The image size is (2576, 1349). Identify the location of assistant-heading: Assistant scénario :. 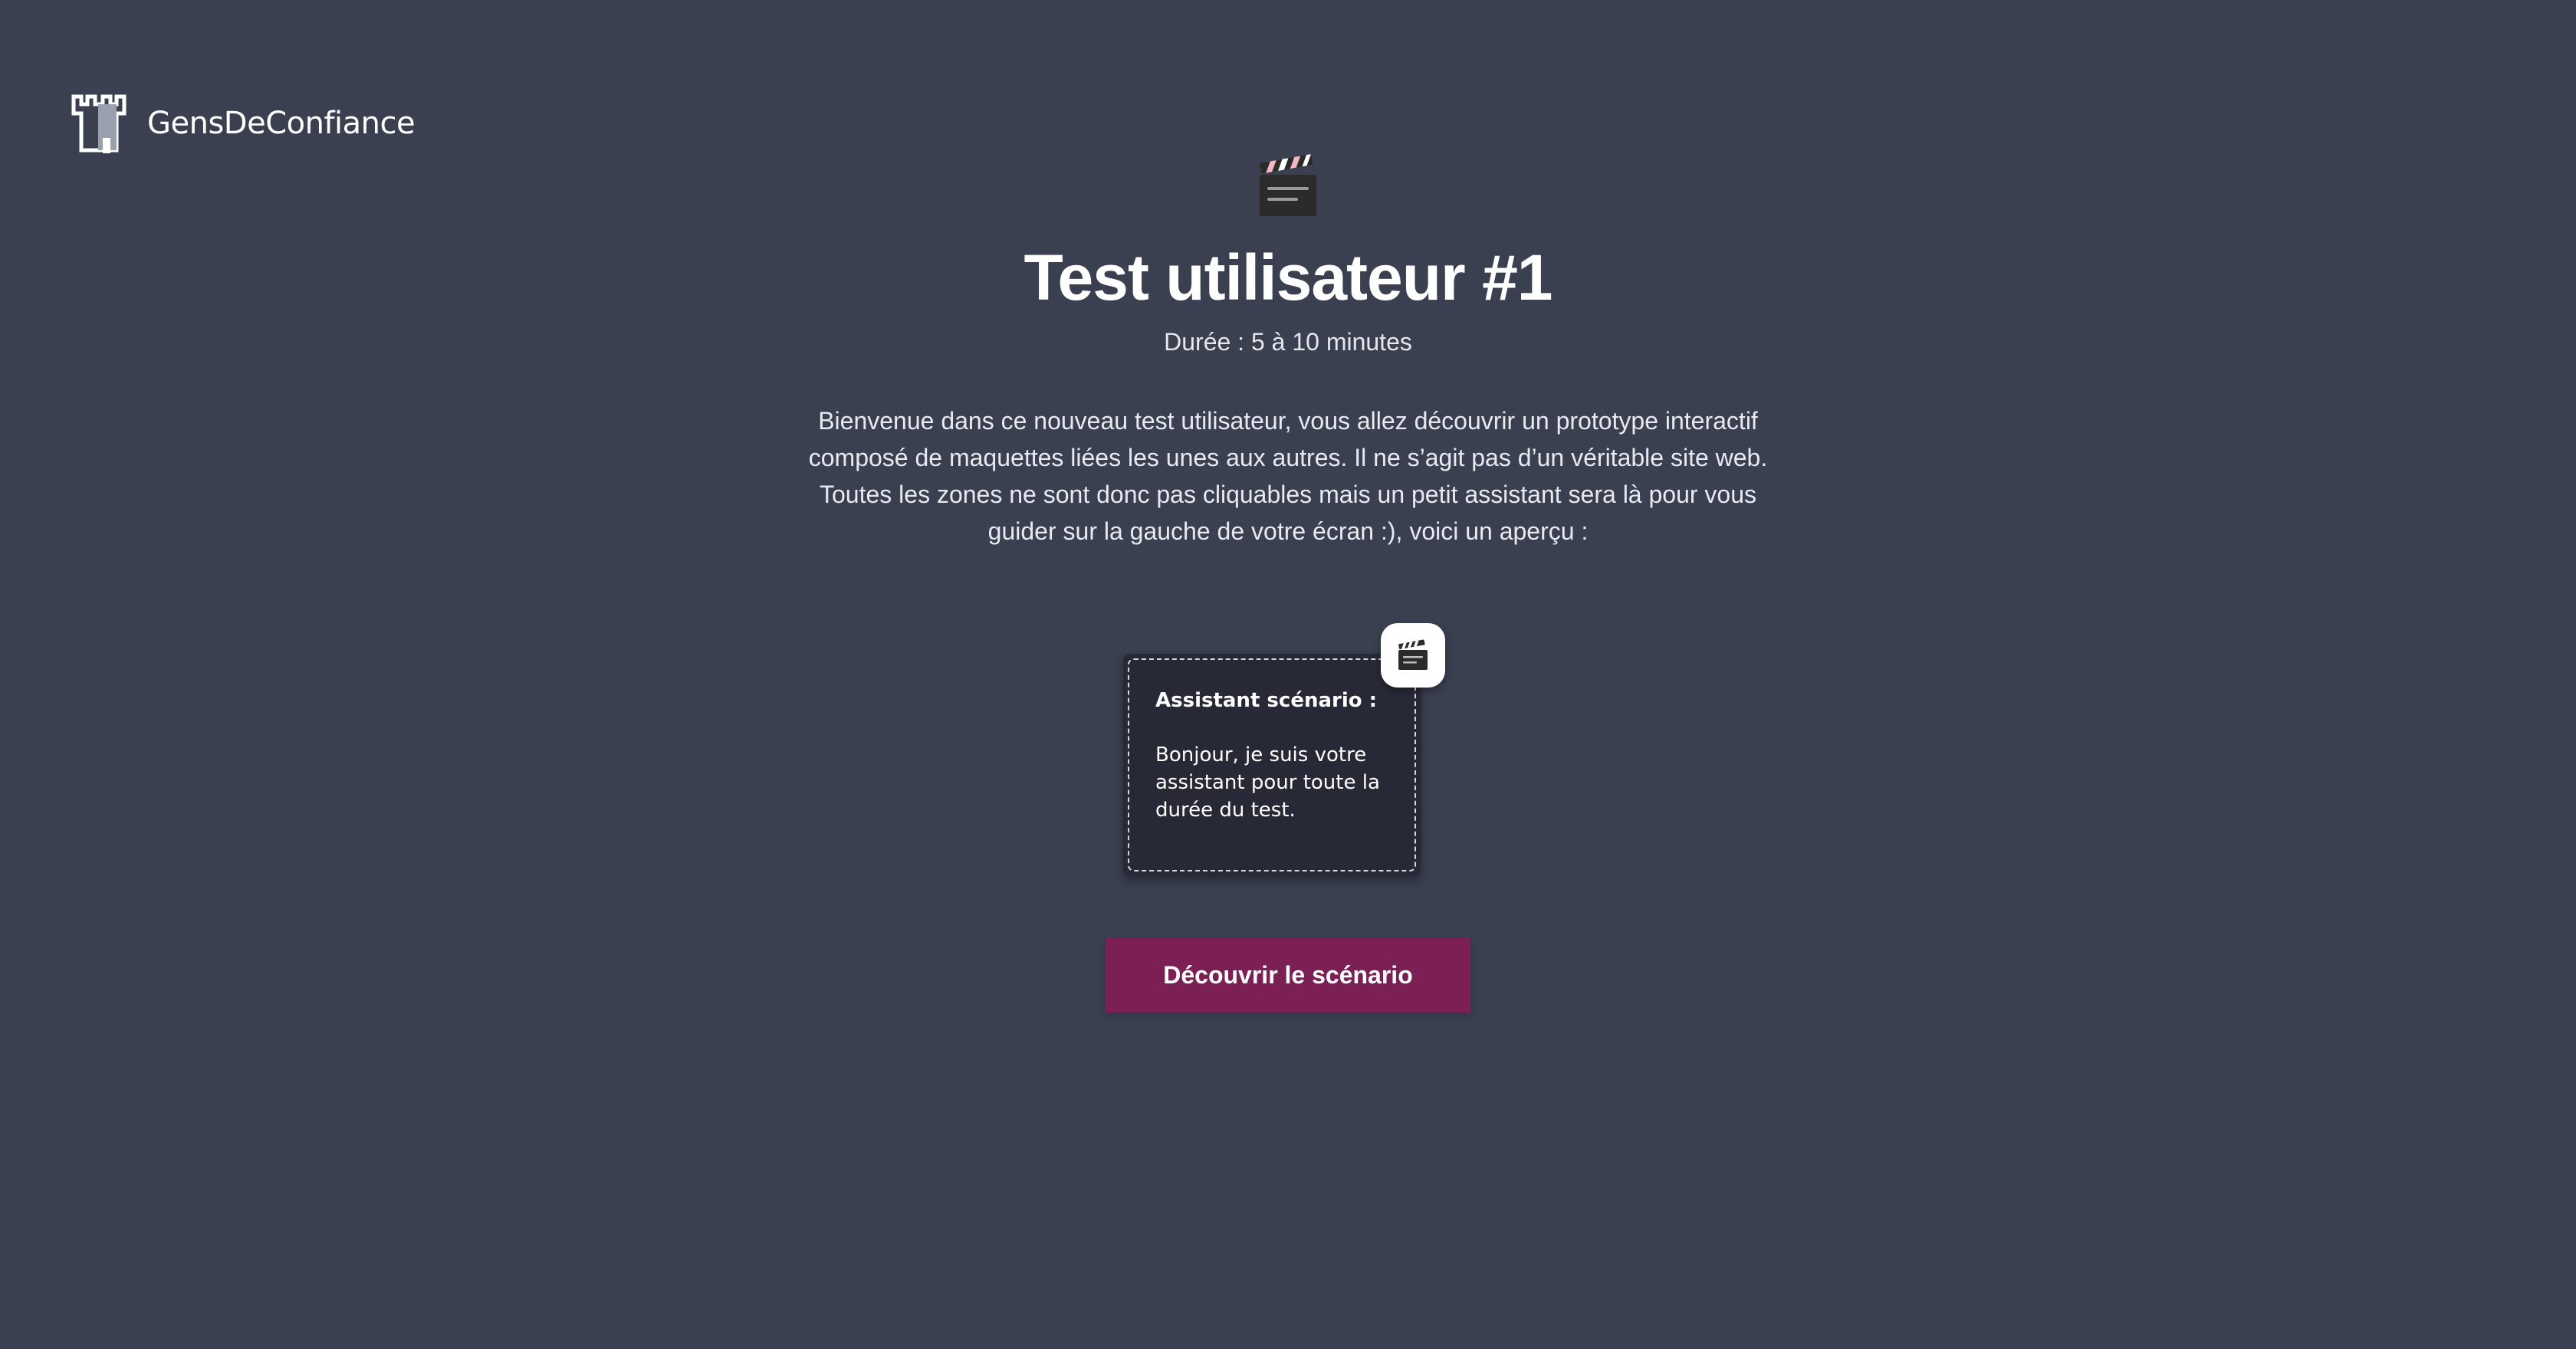
(1267, 701).